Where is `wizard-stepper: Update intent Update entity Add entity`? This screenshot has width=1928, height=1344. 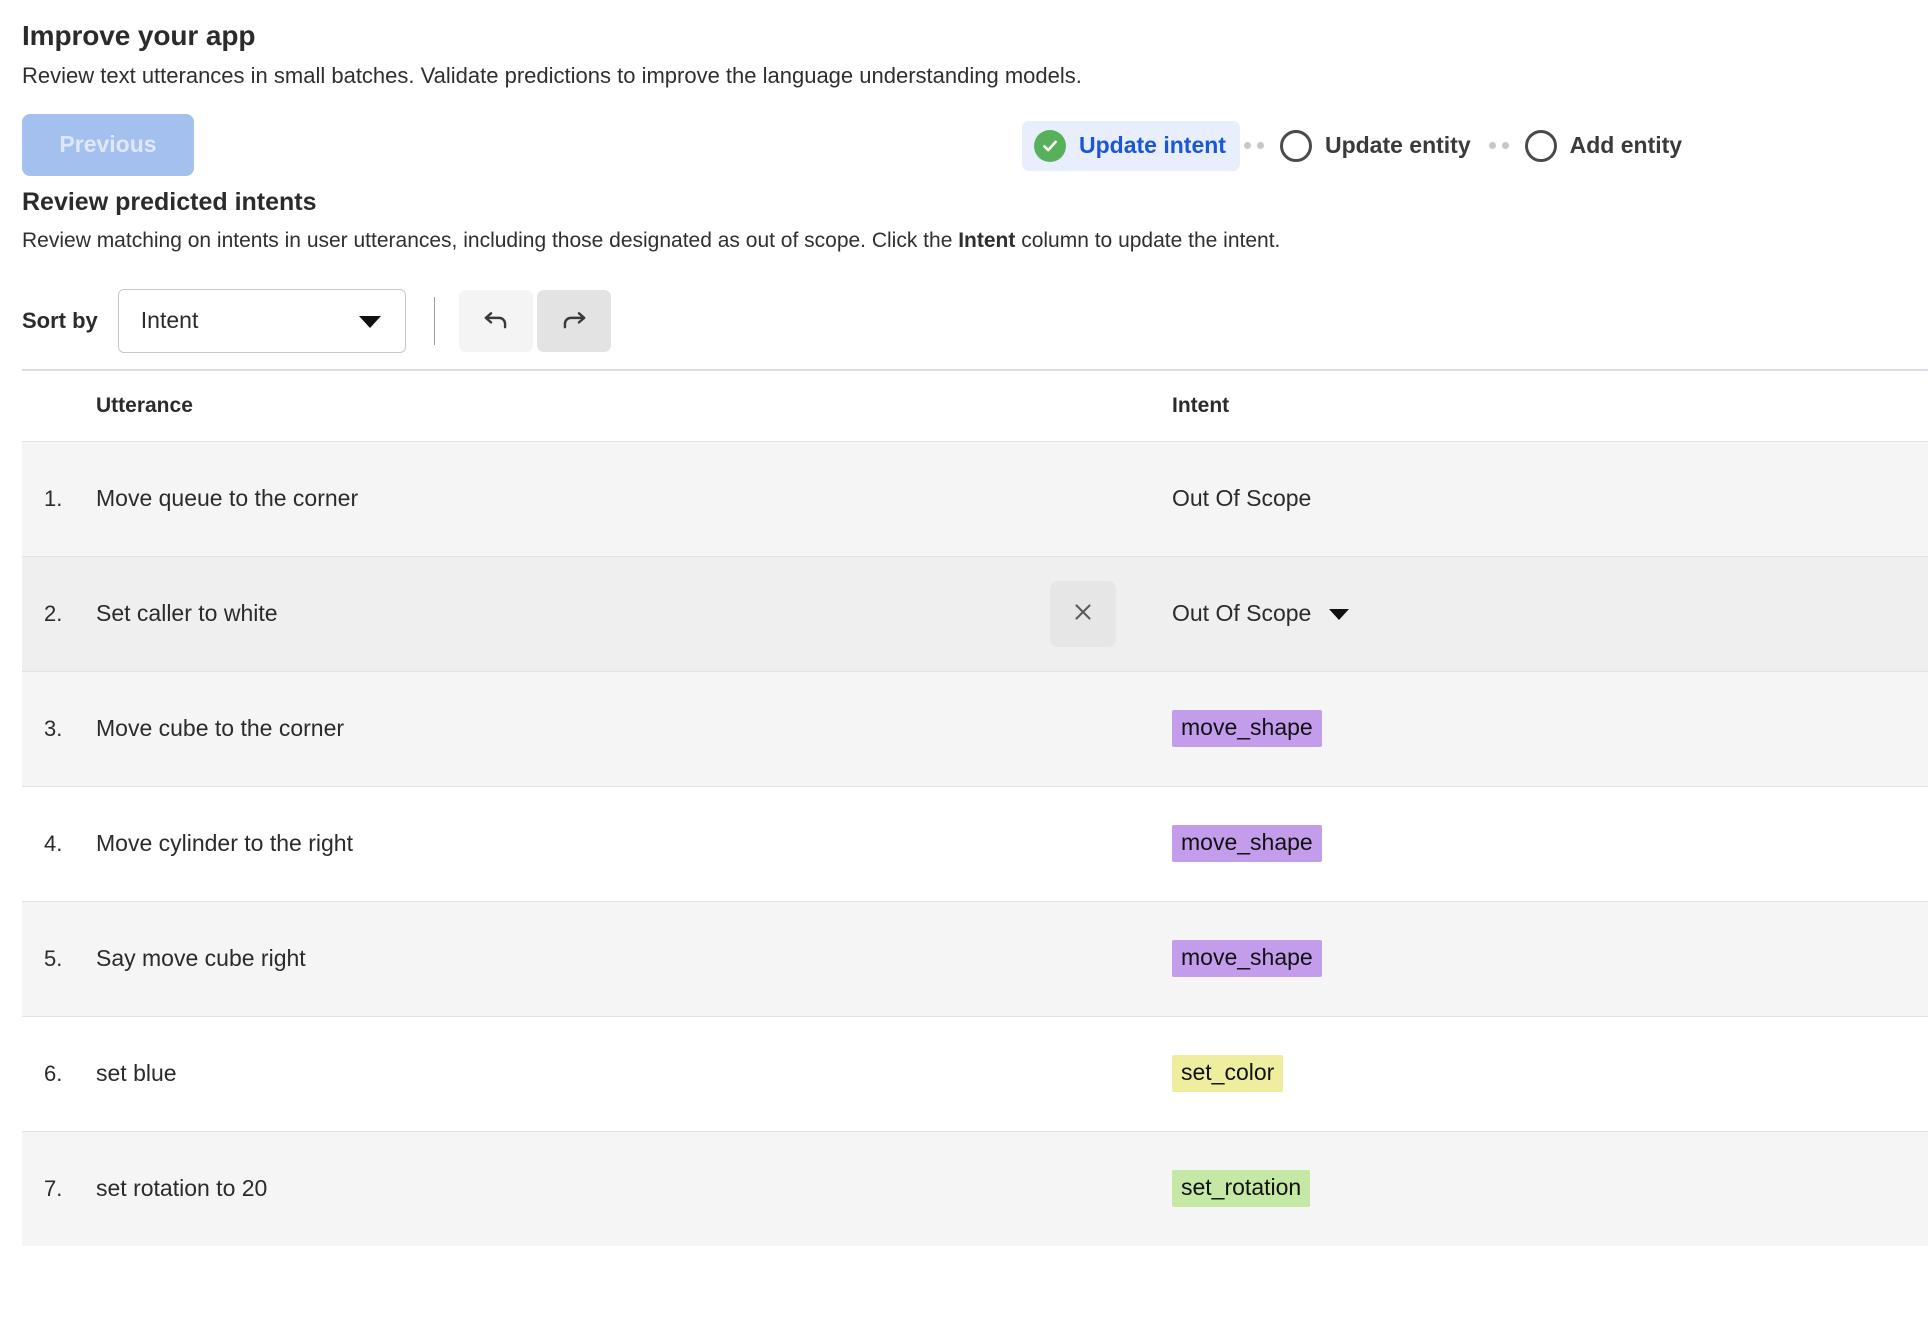 wizard-stepper: Update intent Update entity Add entity is located at coordinates (1359, 146).